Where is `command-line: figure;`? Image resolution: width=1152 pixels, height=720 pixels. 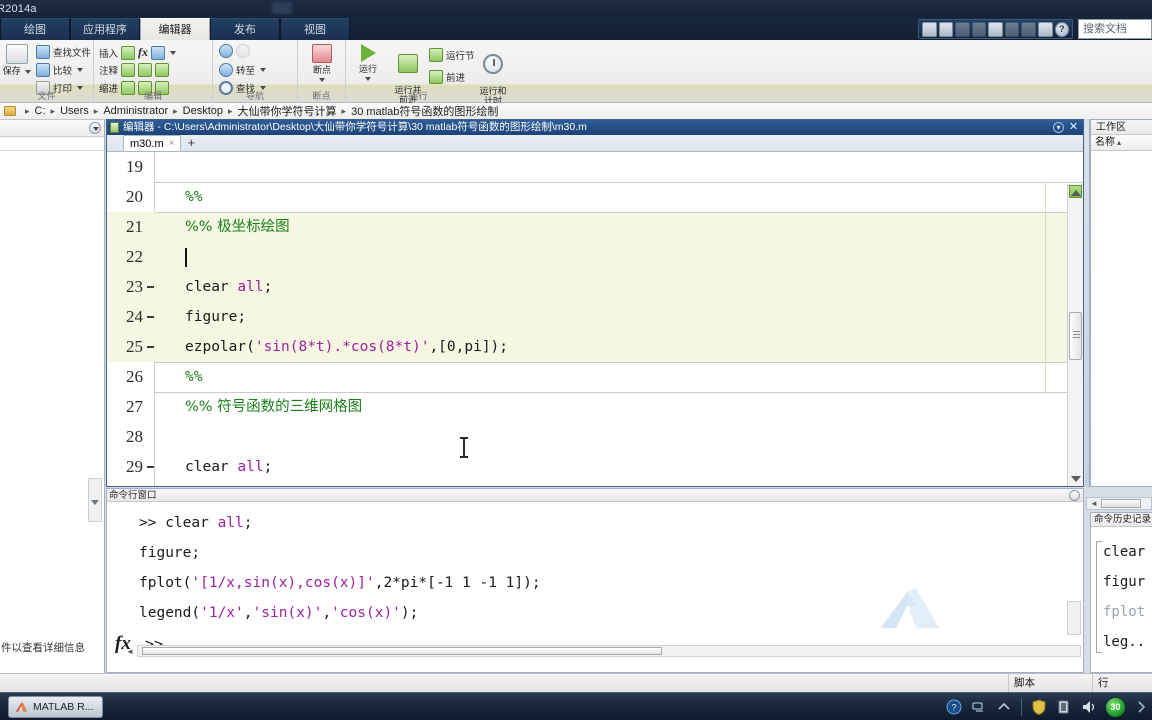
command-line: figure; is located at coordinates (170, 553).